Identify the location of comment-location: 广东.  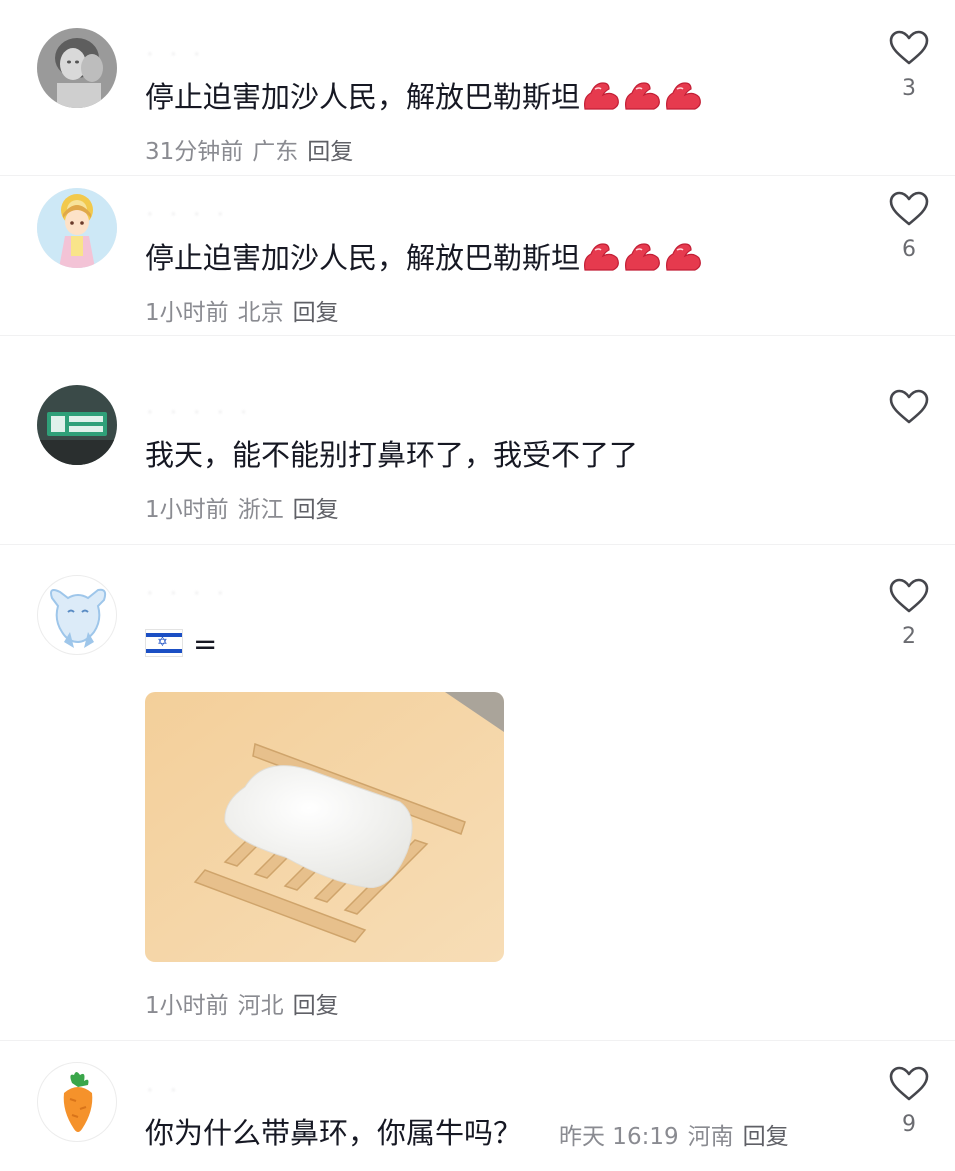
(275, 152).